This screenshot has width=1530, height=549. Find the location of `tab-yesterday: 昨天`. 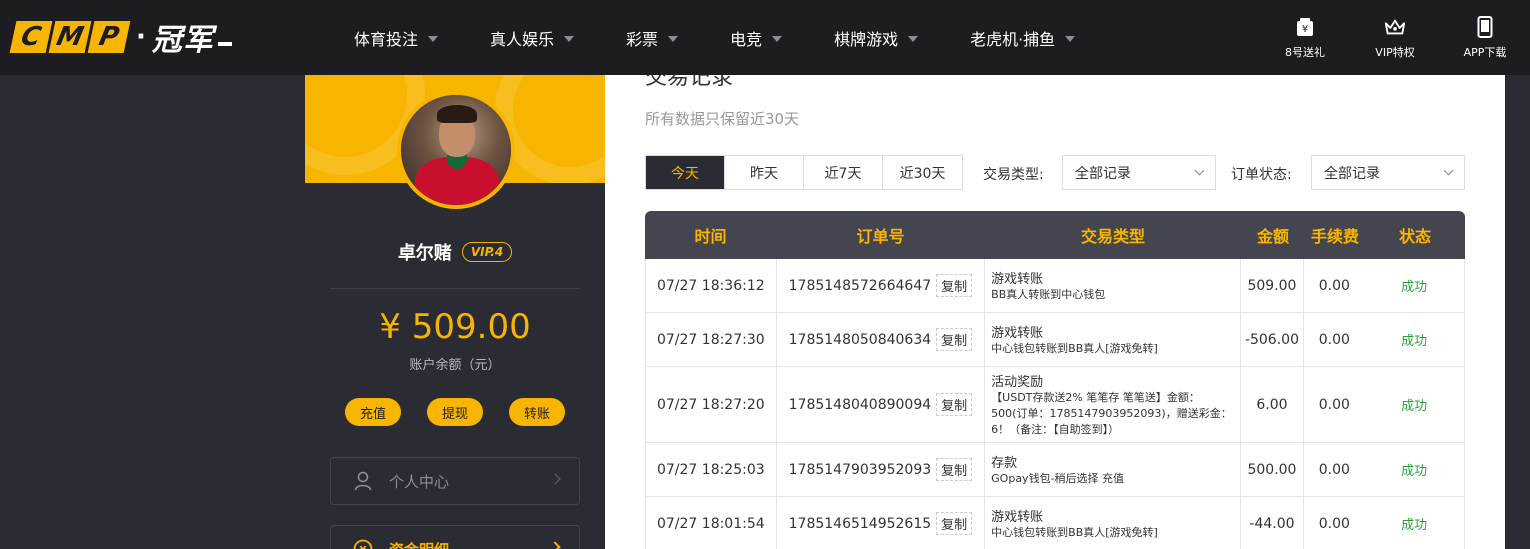

tab-yesterday: 昨天 is located at coordinates (764, 172).